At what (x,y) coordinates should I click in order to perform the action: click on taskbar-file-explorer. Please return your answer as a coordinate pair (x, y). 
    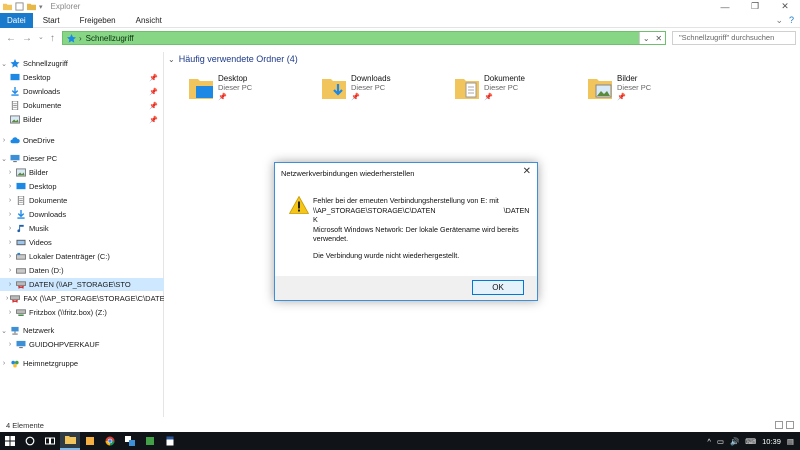
    Looking at the image, I should click on (70, 441).